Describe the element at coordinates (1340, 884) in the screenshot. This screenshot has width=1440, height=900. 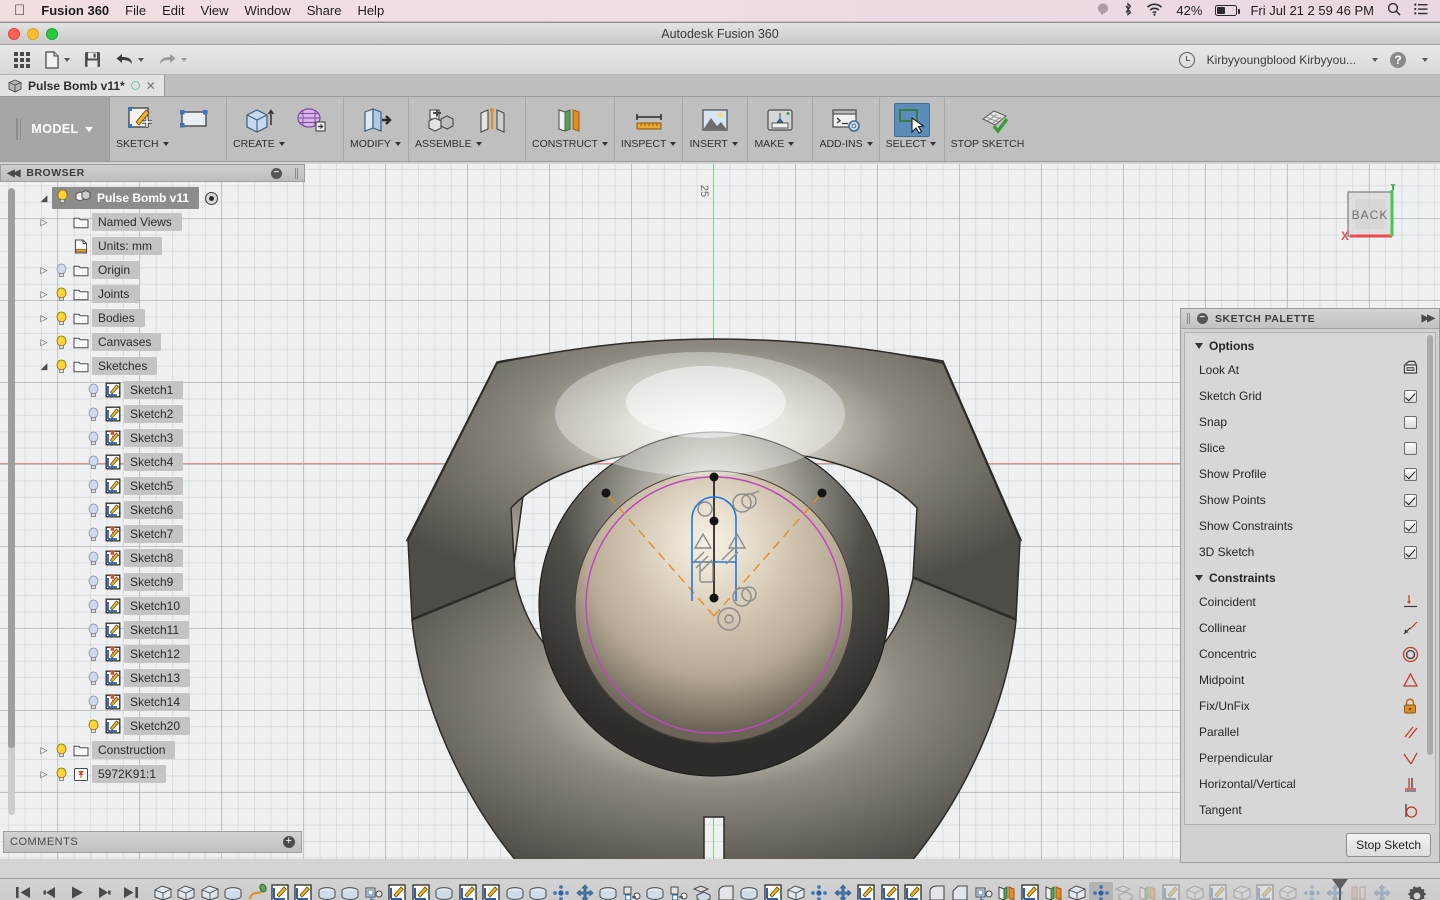
I see `timeline-marker` at that location.